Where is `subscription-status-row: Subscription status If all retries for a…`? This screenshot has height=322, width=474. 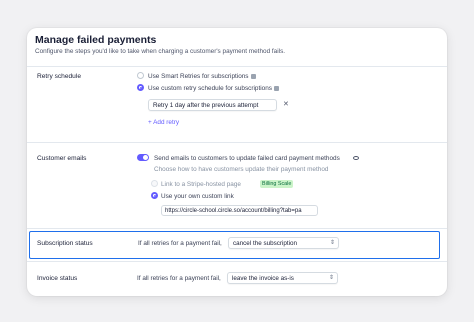 subscription-status-row: Subscription status If all retries for a… is located at coordinates (234, 245).